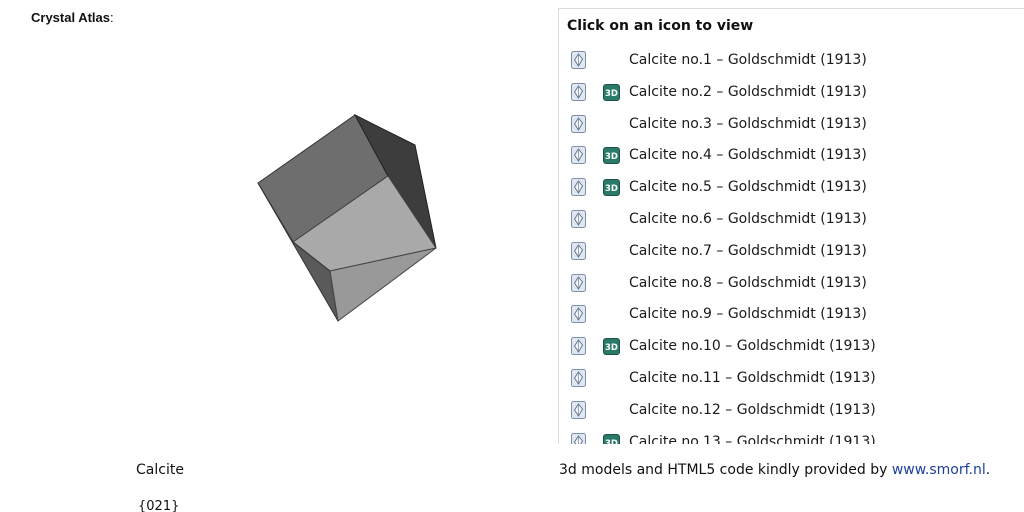  I want to click on credit-suffix: ., so click(988, 470).